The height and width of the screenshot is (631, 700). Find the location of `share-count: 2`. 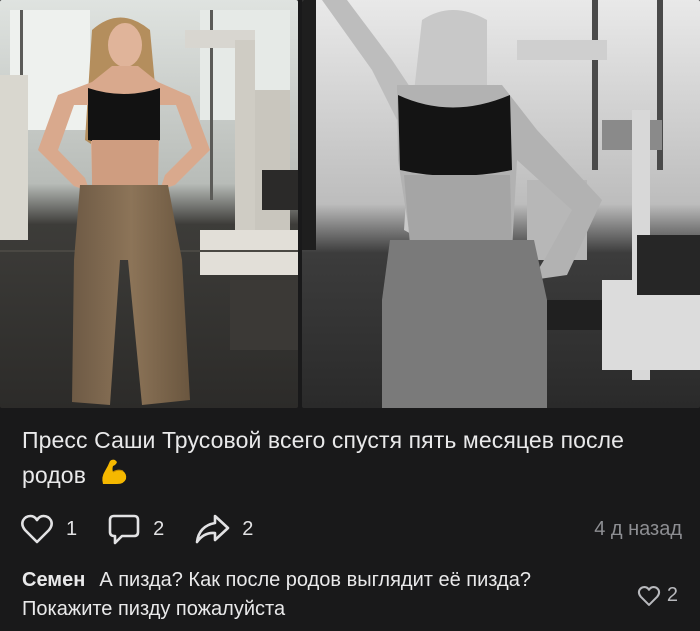

share-count: 2 is located at coordinates (248, 528).